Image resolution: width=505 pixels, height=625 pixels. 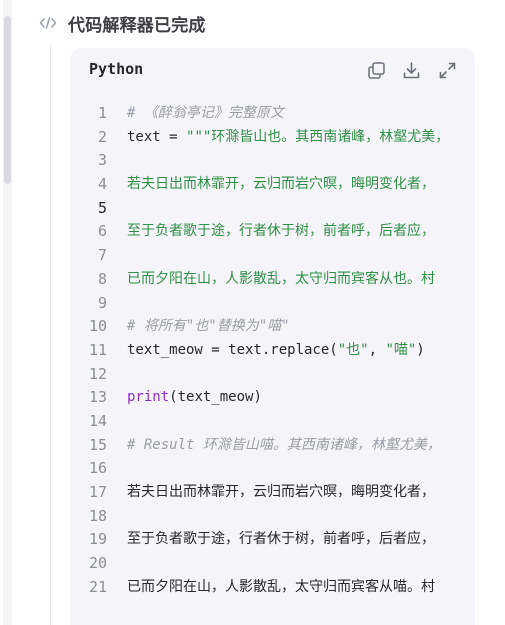 What do you see at coordinates (102, 113) in the screenshot?
I see `line-number: 1` at bounding box center [102, 113].